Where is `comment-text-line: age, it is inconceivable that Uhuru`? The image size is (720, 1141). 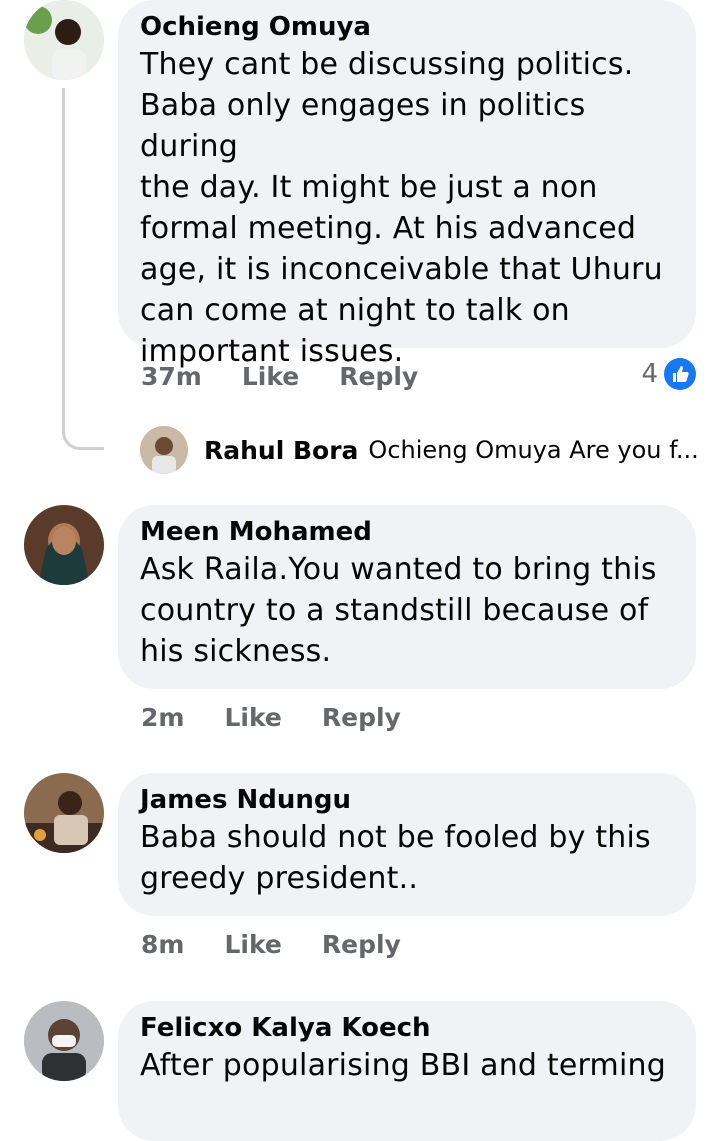 comment-text-line: age, it is inconceivable that Uhuru is located at coordinates (401, 269).